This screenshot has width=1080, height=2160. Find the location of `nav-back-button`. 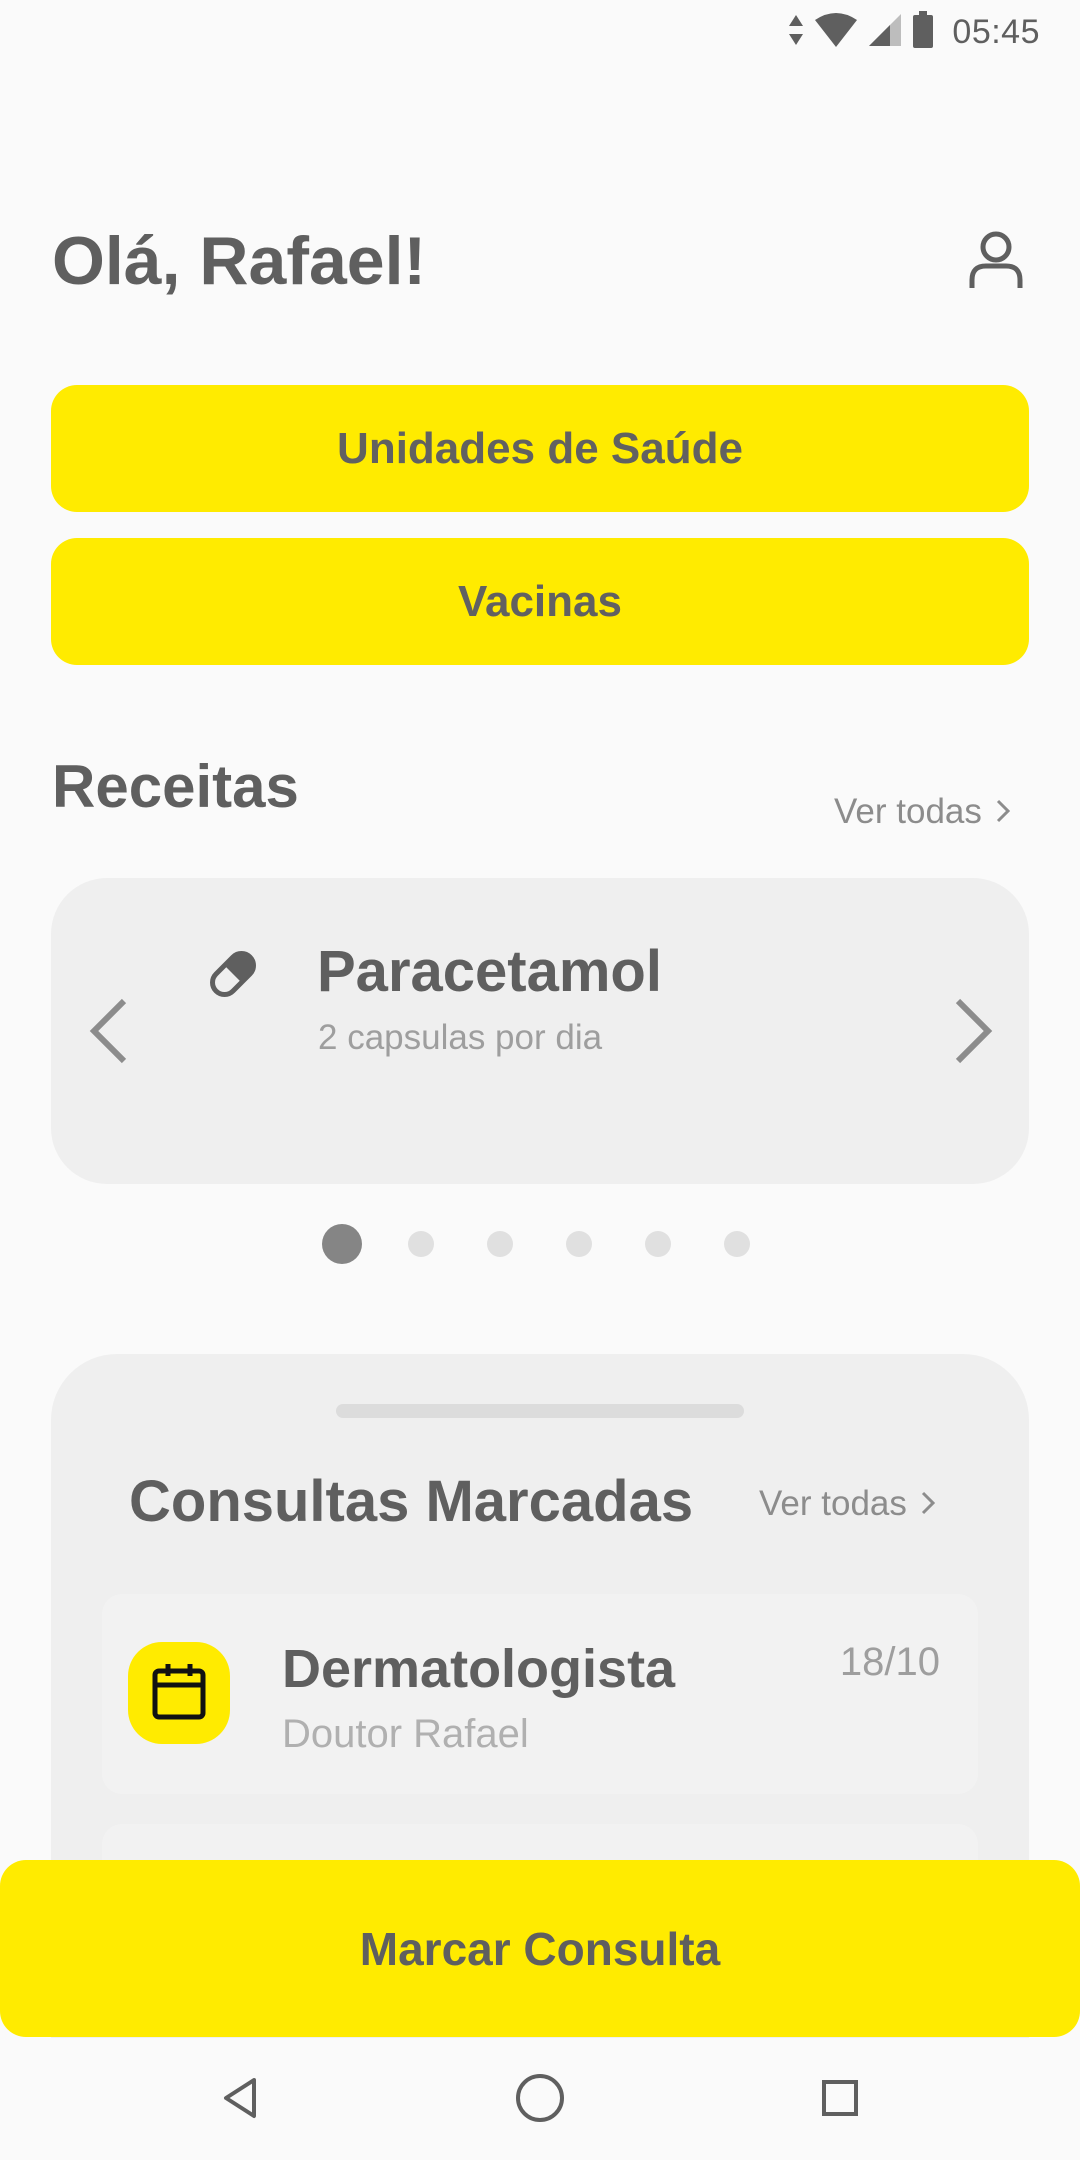

nav-back-button is located at coordinates (240, 2100).